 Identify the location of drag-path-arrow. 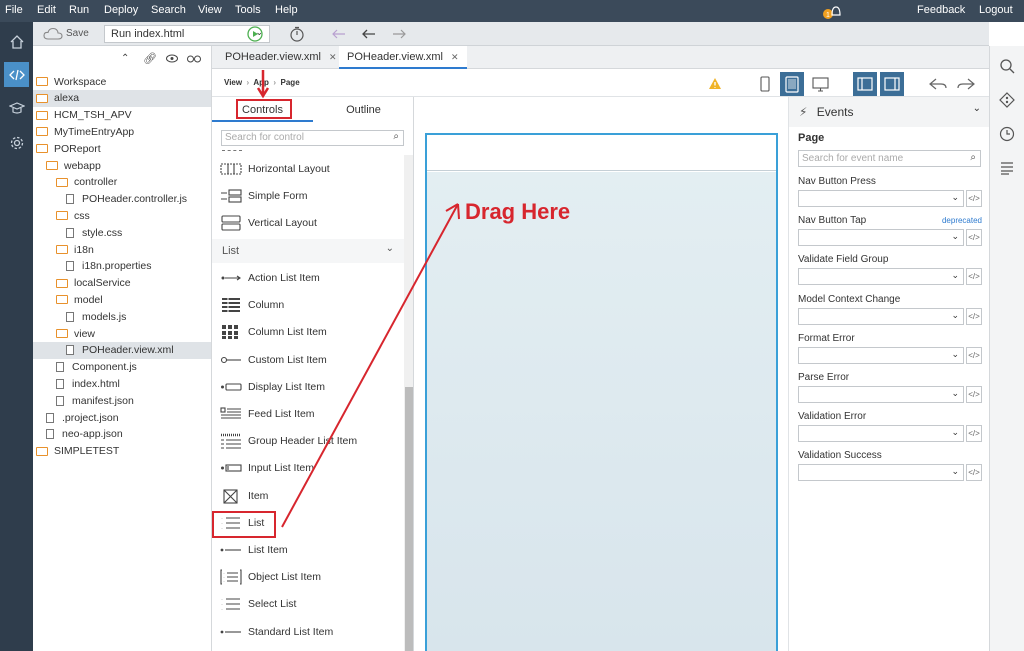
(370, 365).